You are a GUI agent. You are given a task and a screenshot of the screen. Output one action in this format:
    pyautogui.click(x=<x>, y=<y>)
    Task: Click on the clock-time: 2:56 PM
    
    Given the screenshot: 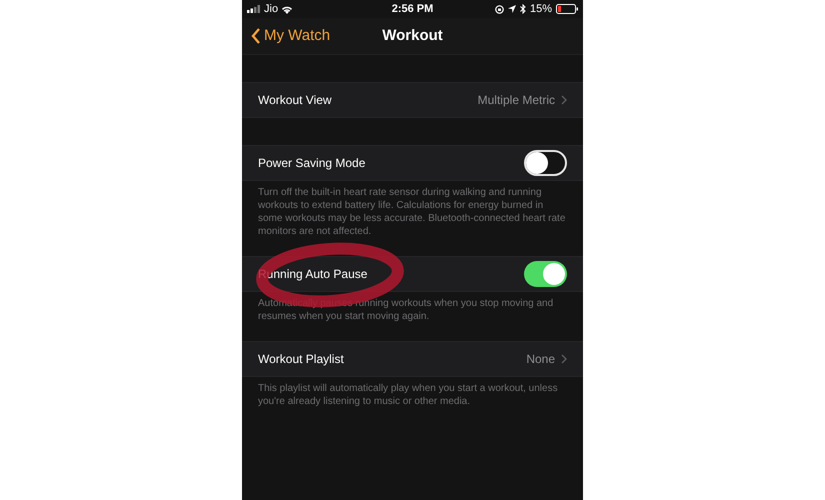 What is the action you would take?
    pyautogui.click(x=413, y=9)
    